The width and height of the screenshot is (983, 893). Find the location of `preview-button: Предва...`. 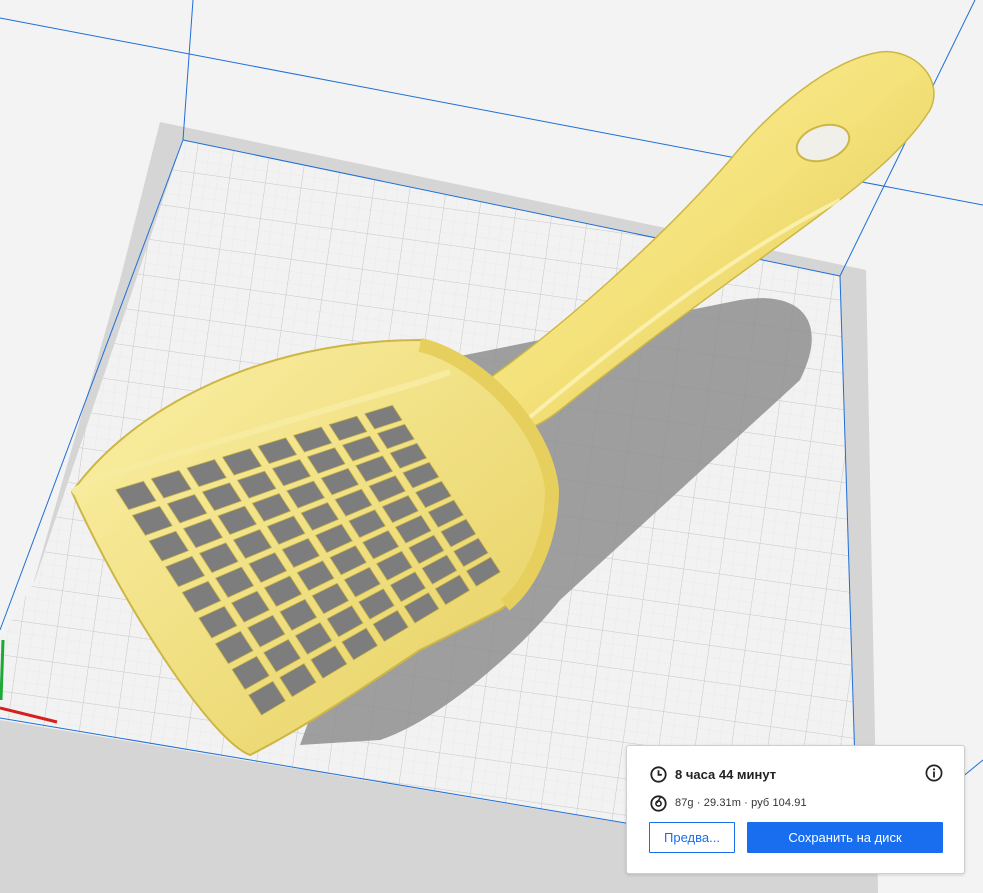

preview-button: Предва... is located at coordinates (692, 837).